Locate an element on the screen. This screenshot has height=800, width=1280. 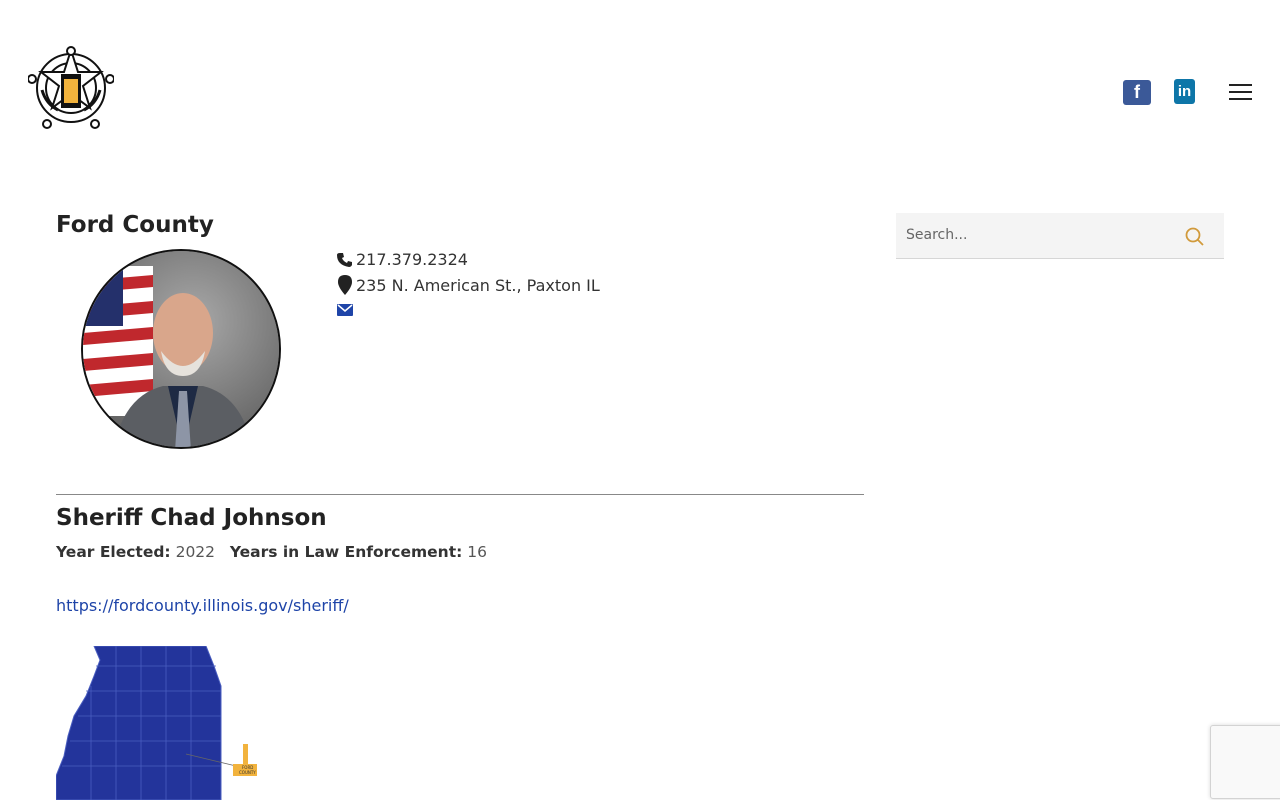
envelope-icon is located at coordinates (345, 310).